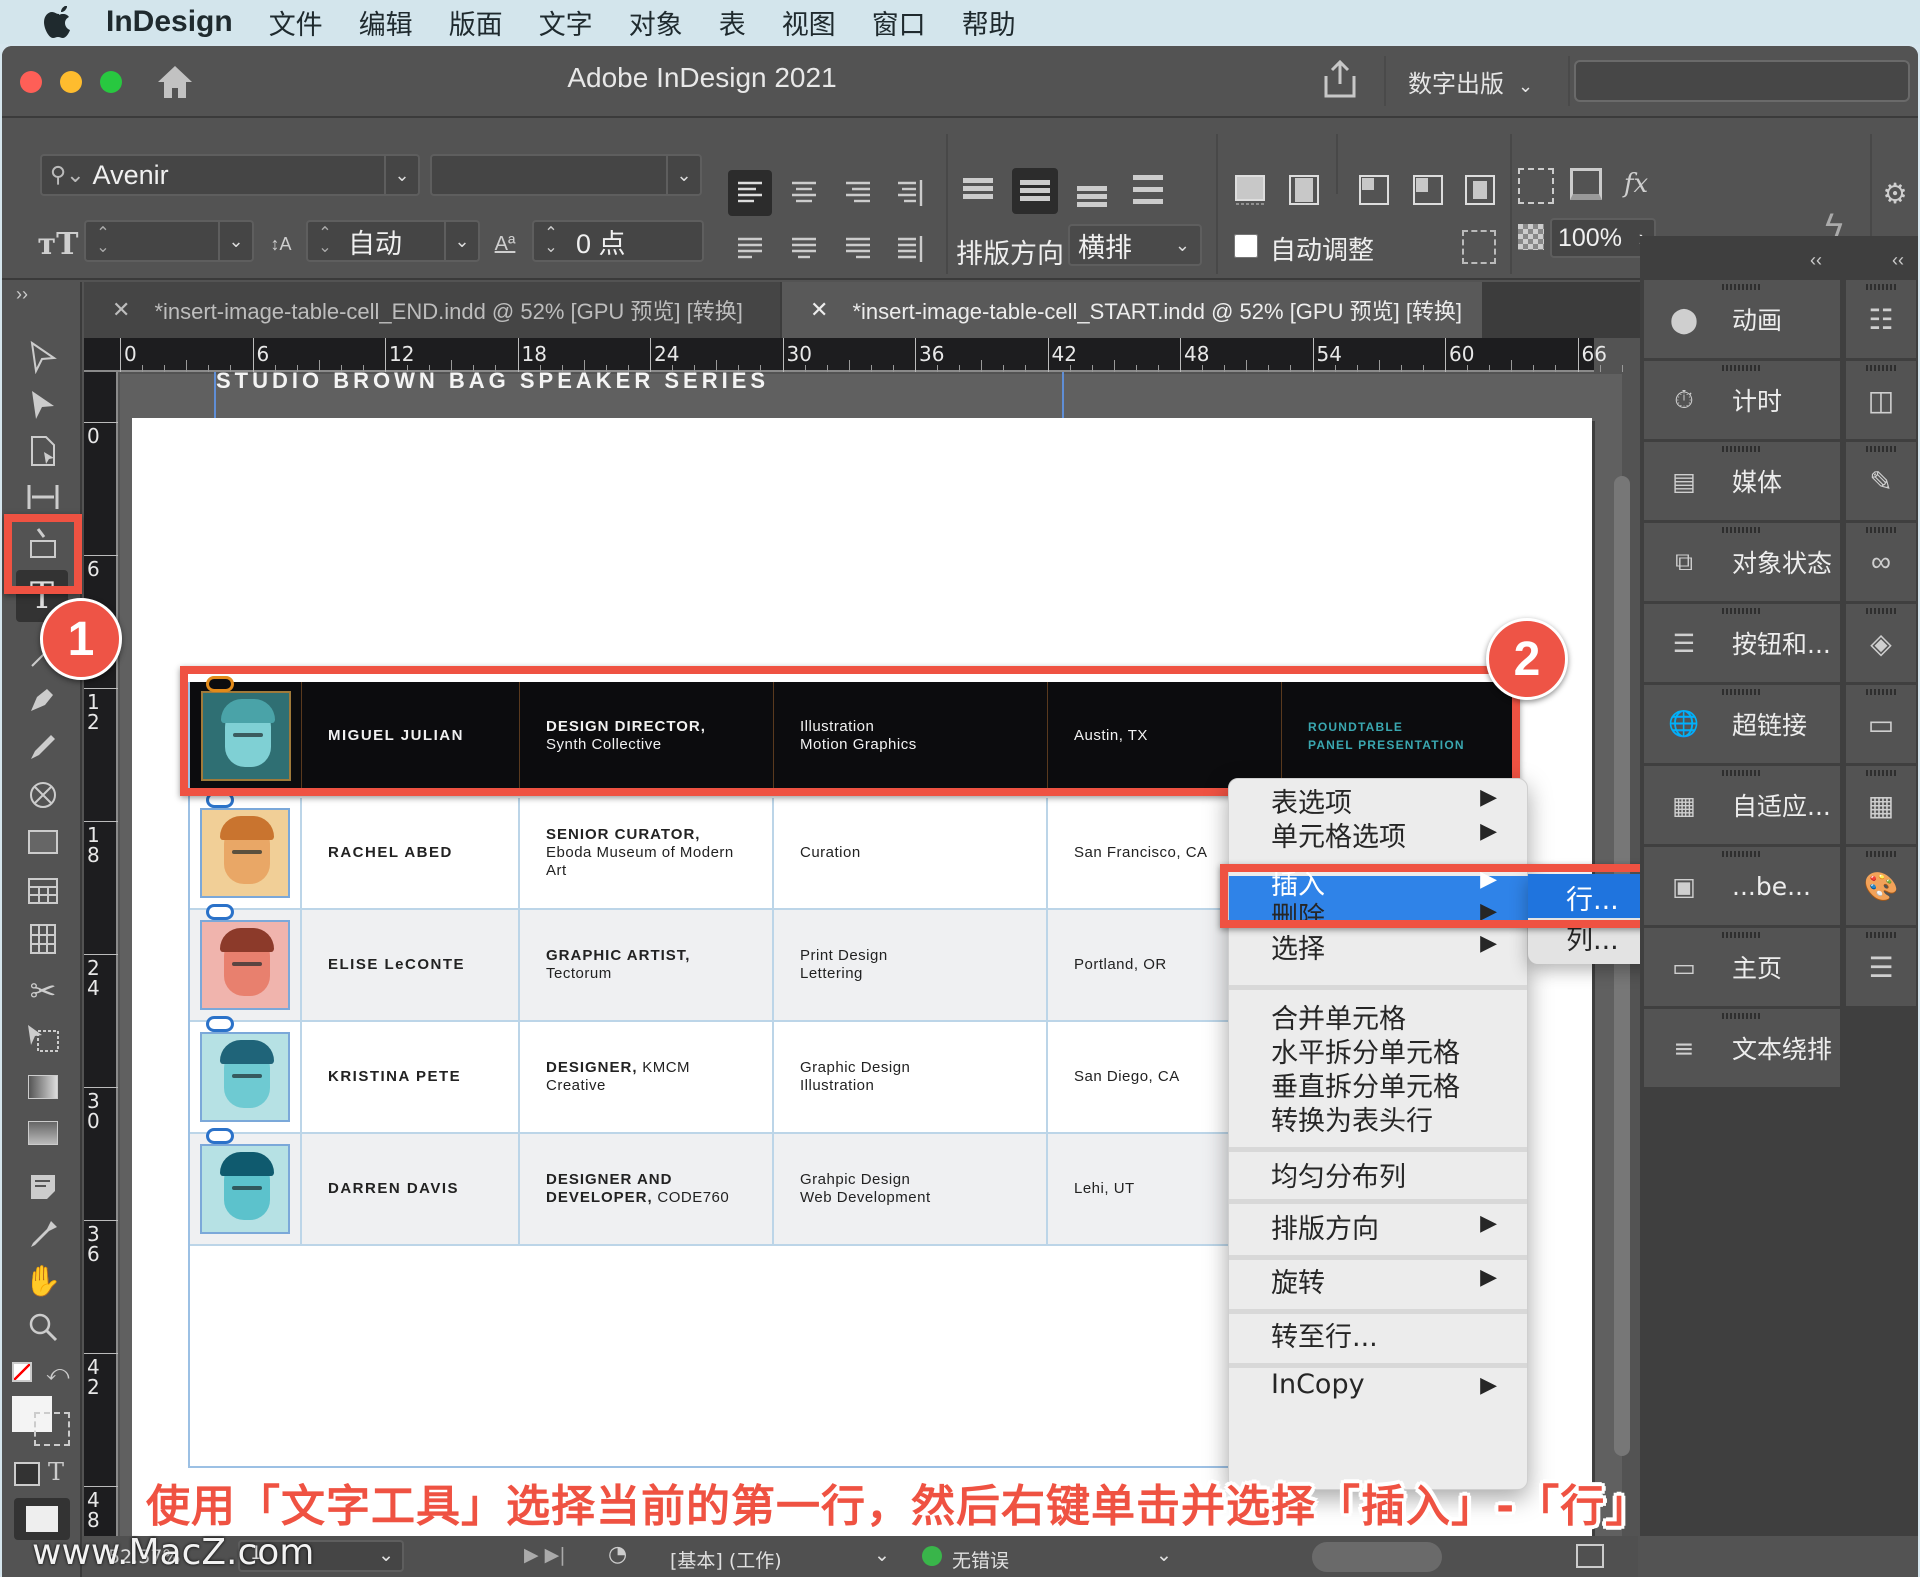 This screenshot has height=1577, width=1920. Describe the element at coordinates (43, 357) in the screenshot. I see `selection-tool-icon` at that location.